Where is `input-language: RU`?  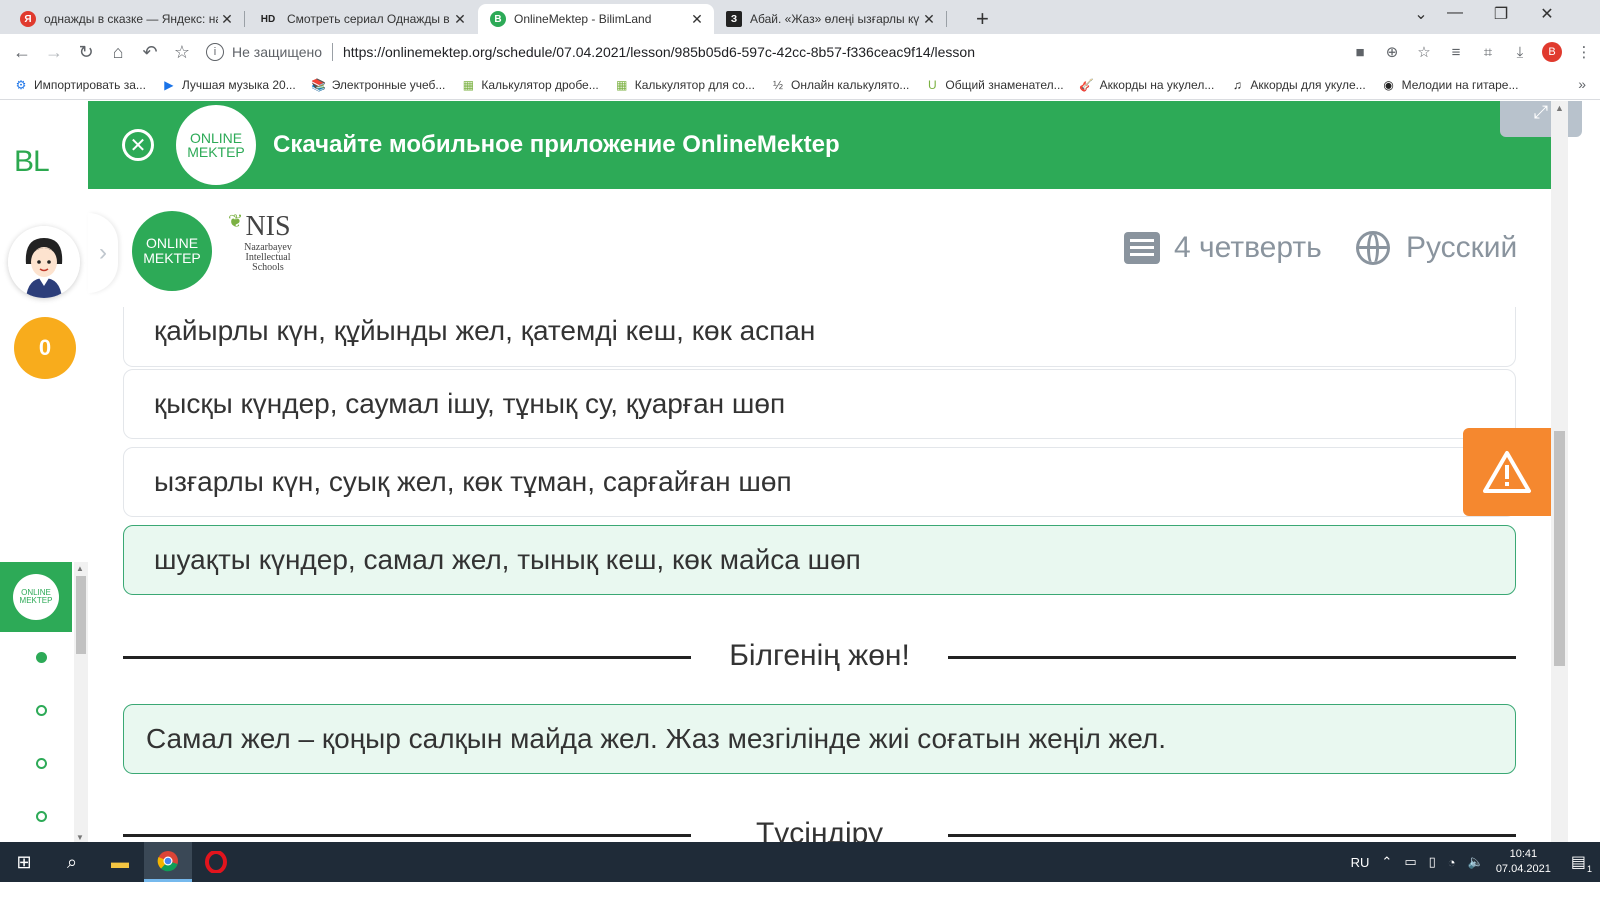 input-language: RU is located at coordinates (1360, 862).